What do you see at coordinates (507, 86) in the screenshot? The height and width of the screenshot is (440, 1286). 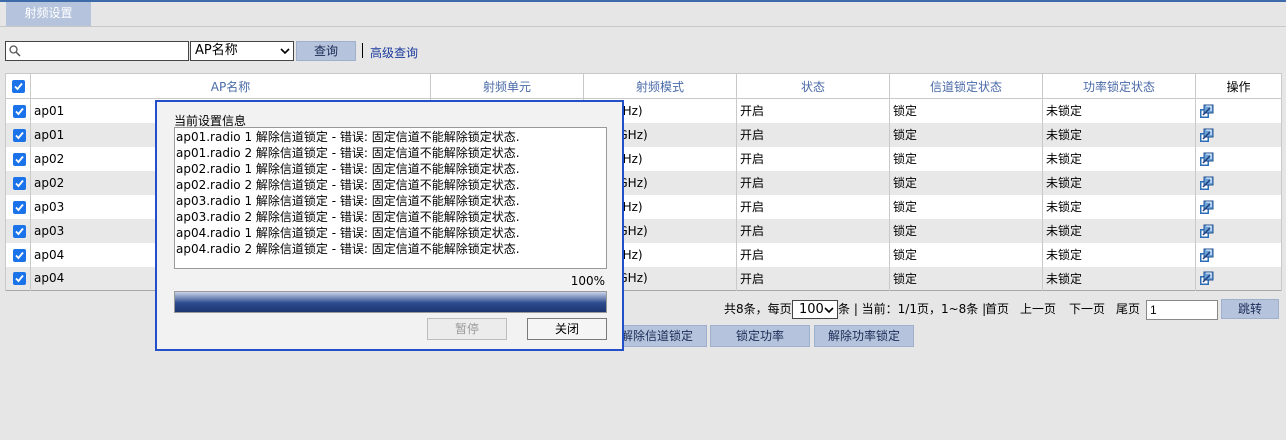 I see `col-header-radio-unit: 射频单元` at bounding box center [507, 86].